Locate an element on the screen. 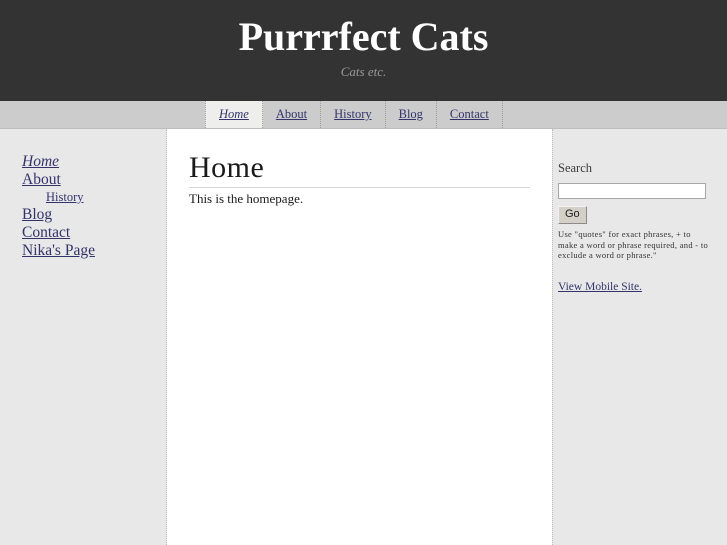 The width and height of the screenshot is (727, 545). site-title: Purrrfect Cats is located at coordinates (363, 36).